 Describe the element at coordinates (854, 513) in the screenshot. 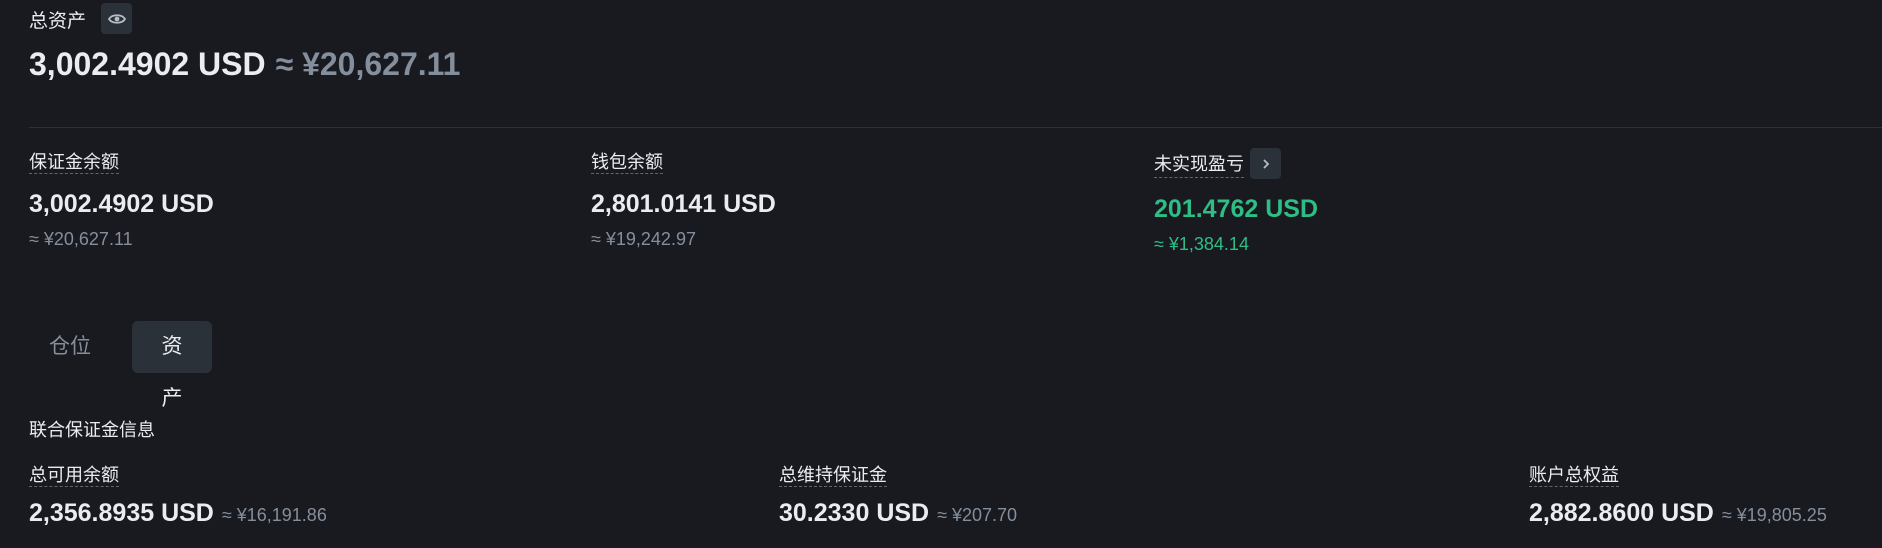

I see `maintenance-margin-value: 30.2330 USD` at that location.